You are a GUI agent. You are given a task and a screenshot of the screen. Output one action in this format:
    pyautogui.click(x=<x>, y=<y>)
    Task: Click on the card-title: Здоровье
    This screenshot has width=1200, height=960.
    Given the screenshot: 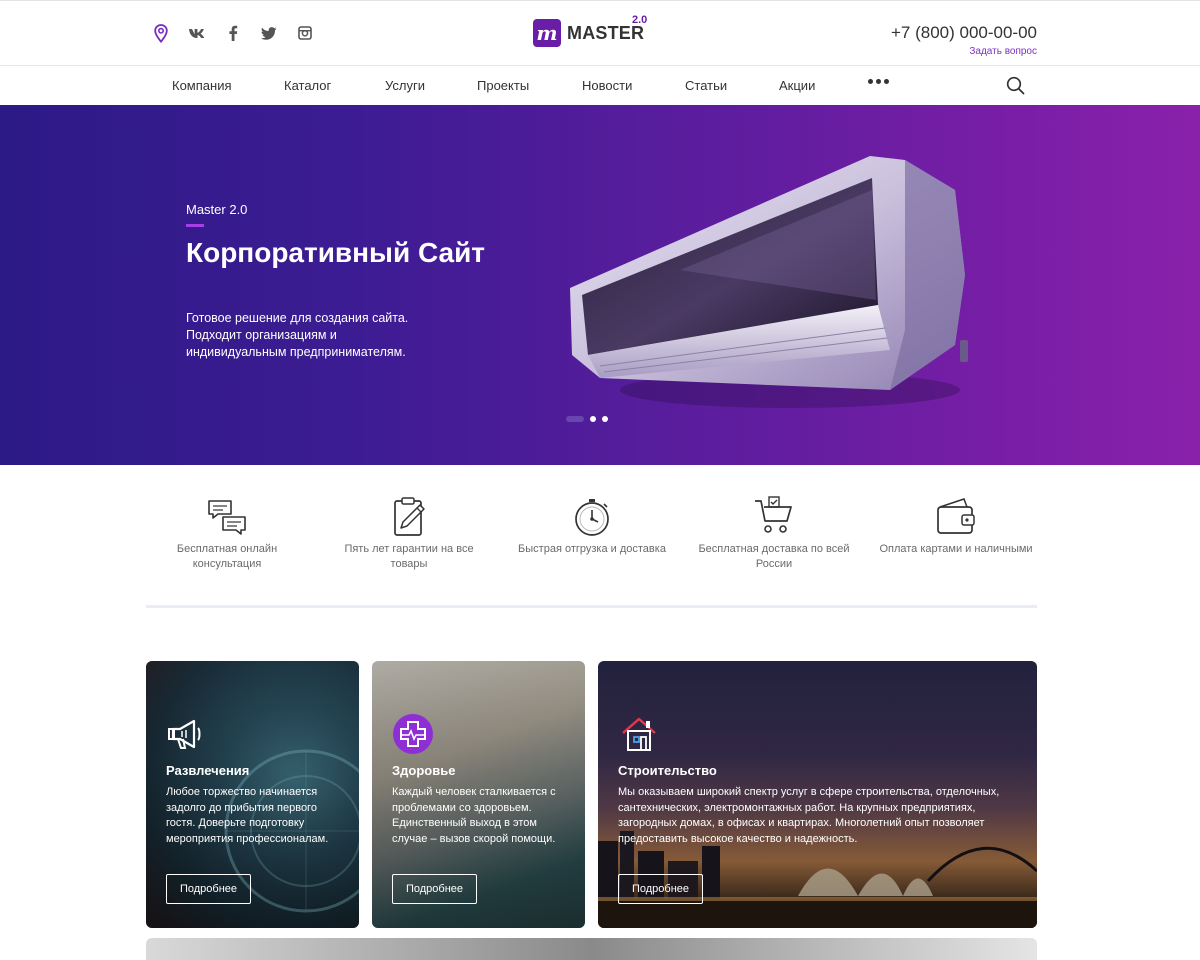 What is the action you would take?
    pyautogui.click(x=424, y=770)
    